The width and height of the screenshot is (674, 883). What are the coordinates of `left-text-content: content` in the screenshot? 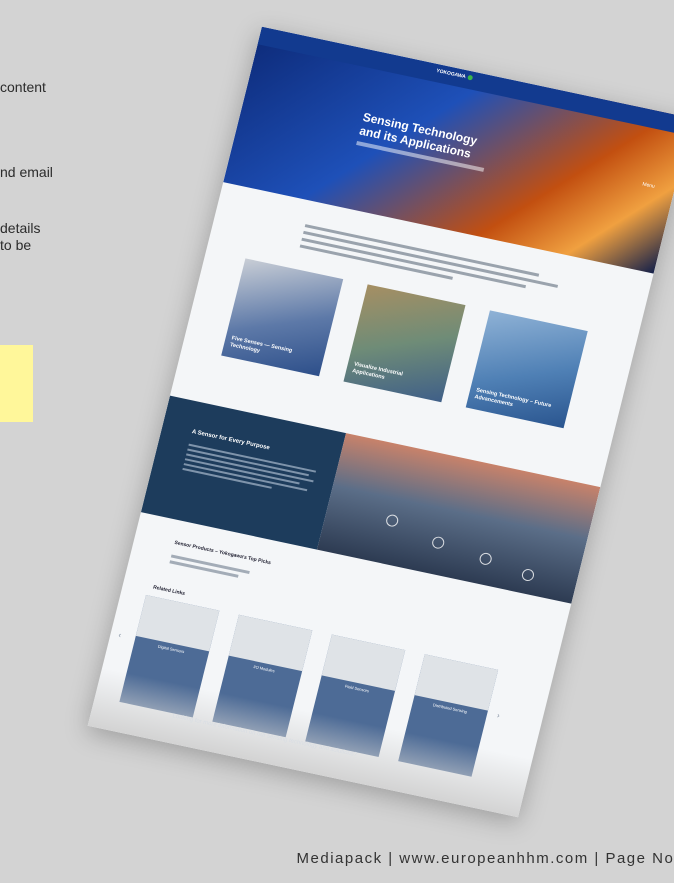 It's located at (23, 87).